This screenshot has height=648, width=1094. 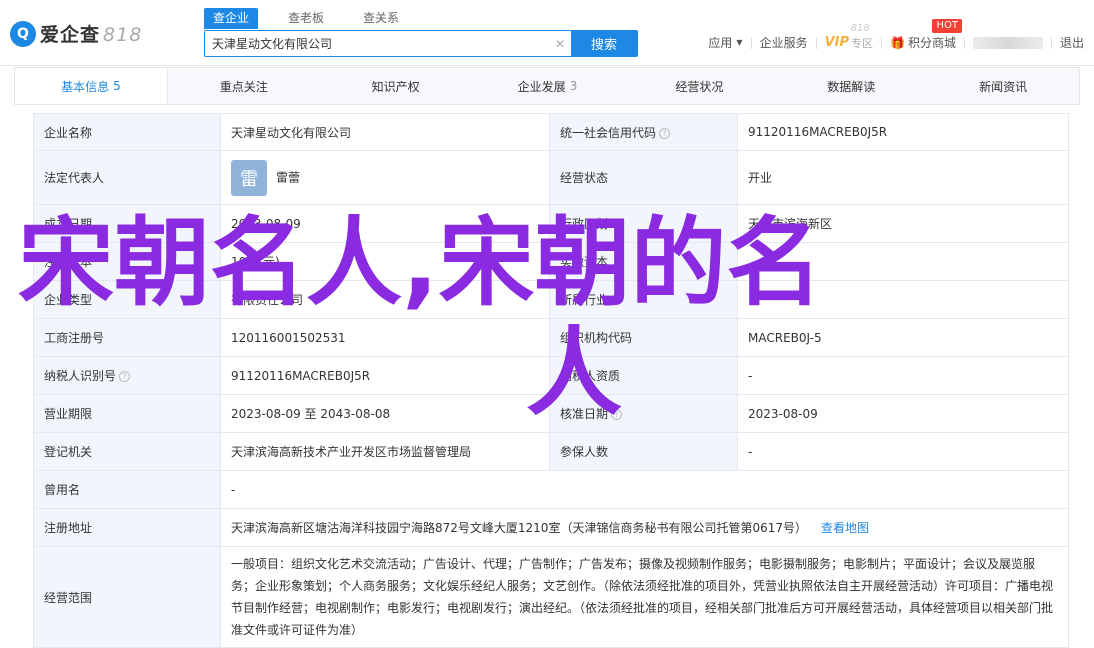 What do you see at coordinates (923, 35) in the screenshot?
I see `points-mall-link: 🎁 积分商城 HOT` at bounding box center [923, 35].